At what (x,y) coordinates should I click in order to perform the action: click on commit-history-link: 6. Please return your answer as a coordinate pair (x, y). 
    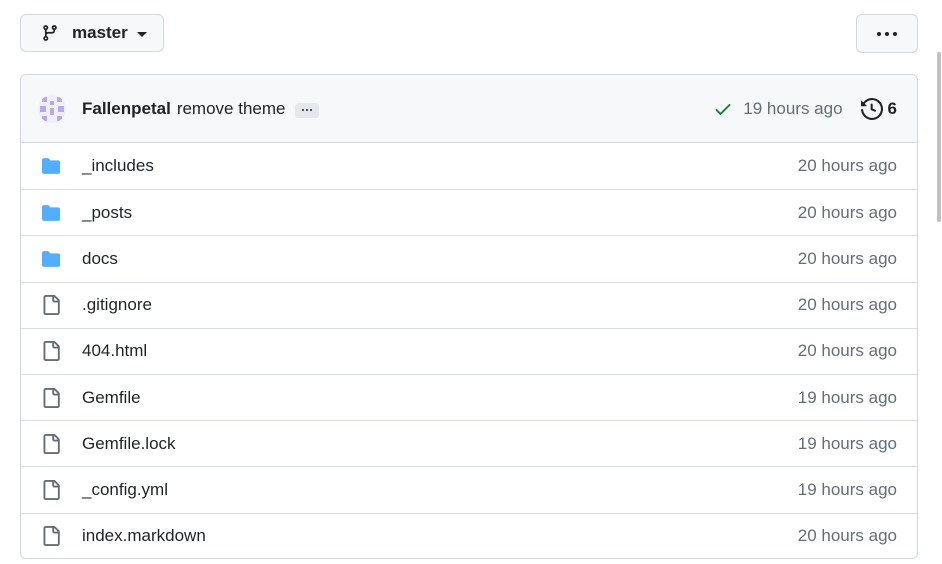
    Looking at the image, I should click on (878, 108).